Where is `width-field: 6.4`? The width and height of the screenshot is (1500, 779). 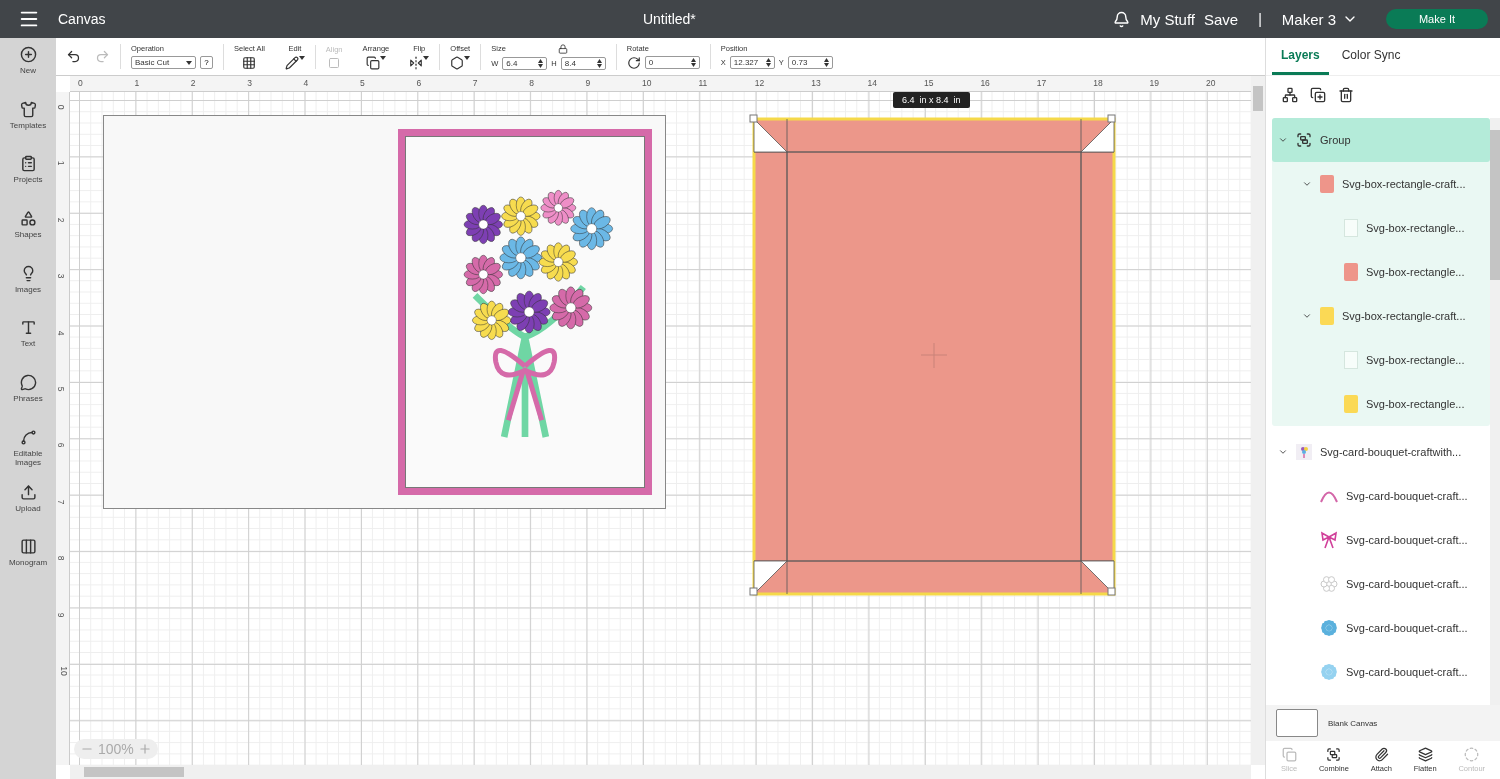
width-field: 6.4 is located at coordinates (525, 63).